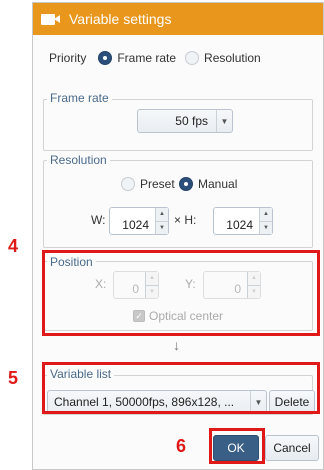  Describe the element at coordinates (192, 58) in the screenshot. I see `priority-resolution-radio` at that location.